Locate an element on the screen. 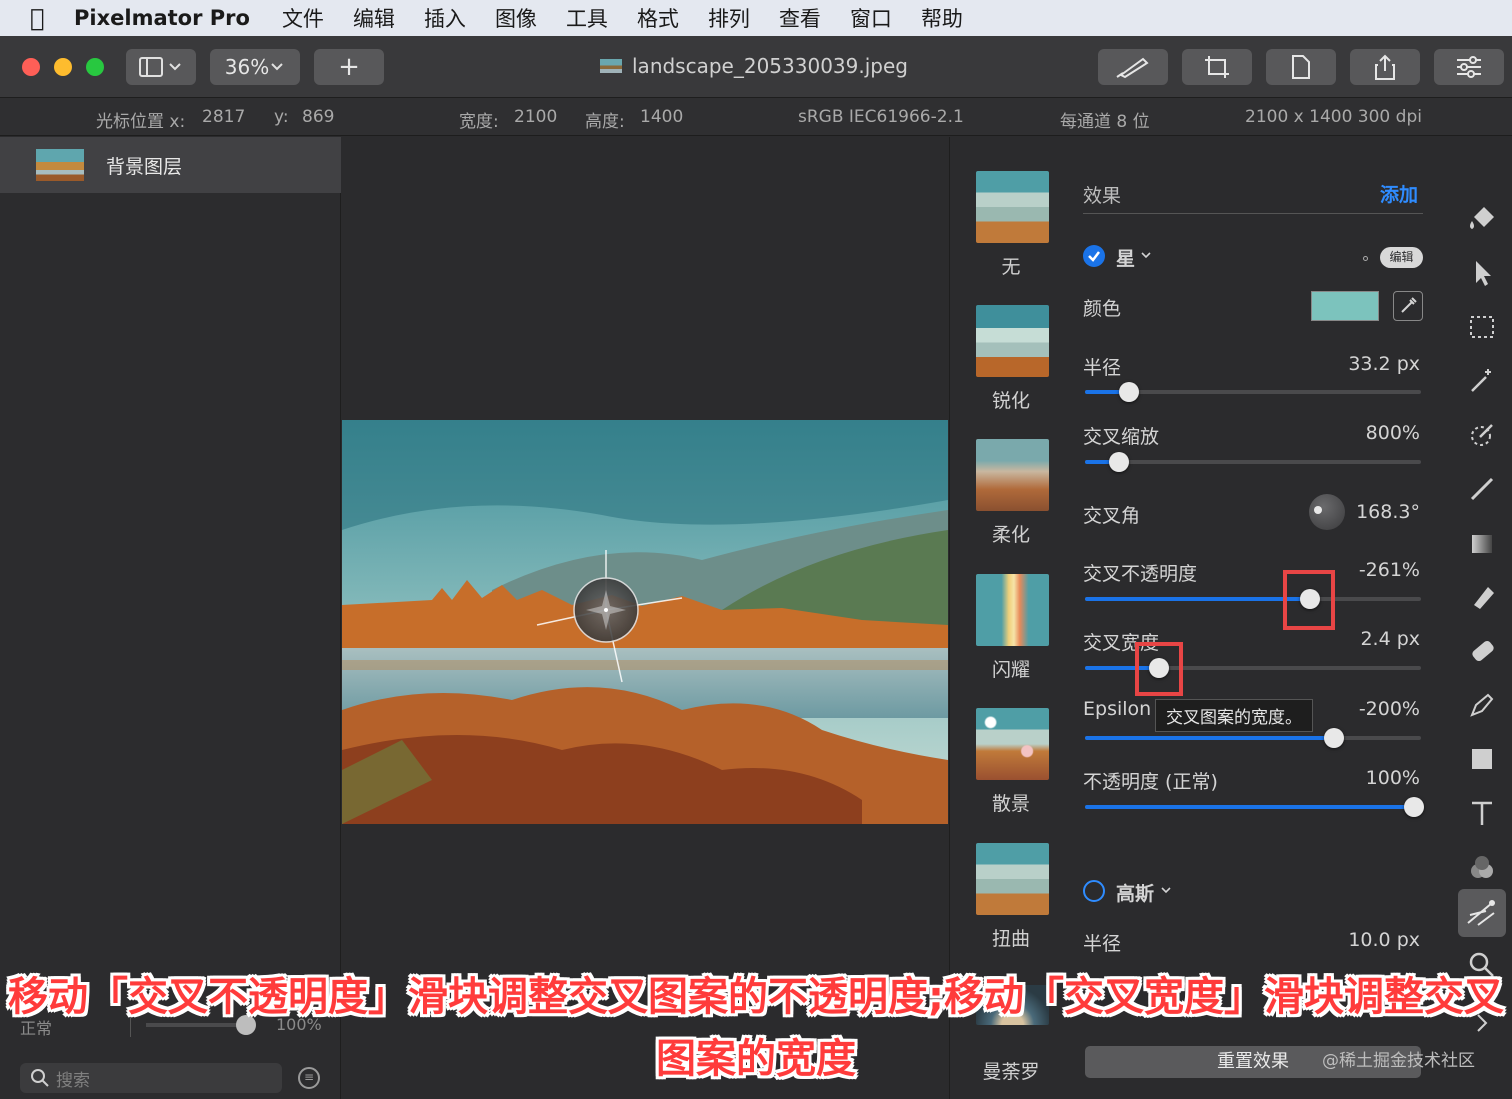 This screenshot has width=1512, height=1099. effect-thumb-blur is located at coordinates (1012, 475).